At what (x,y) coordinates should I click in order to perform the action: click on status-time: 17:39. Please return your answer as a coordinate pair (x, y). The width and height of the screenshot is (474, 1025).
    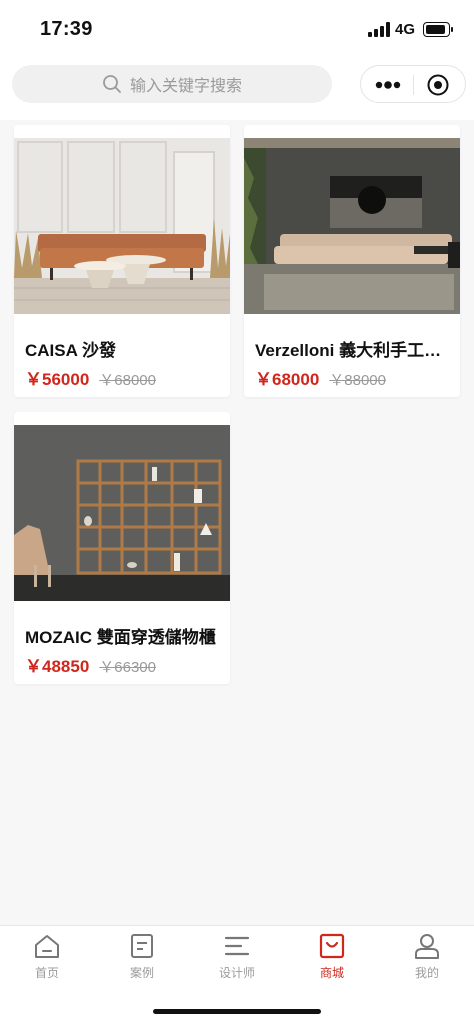
    Looking at the image, I should click on (66, 29).